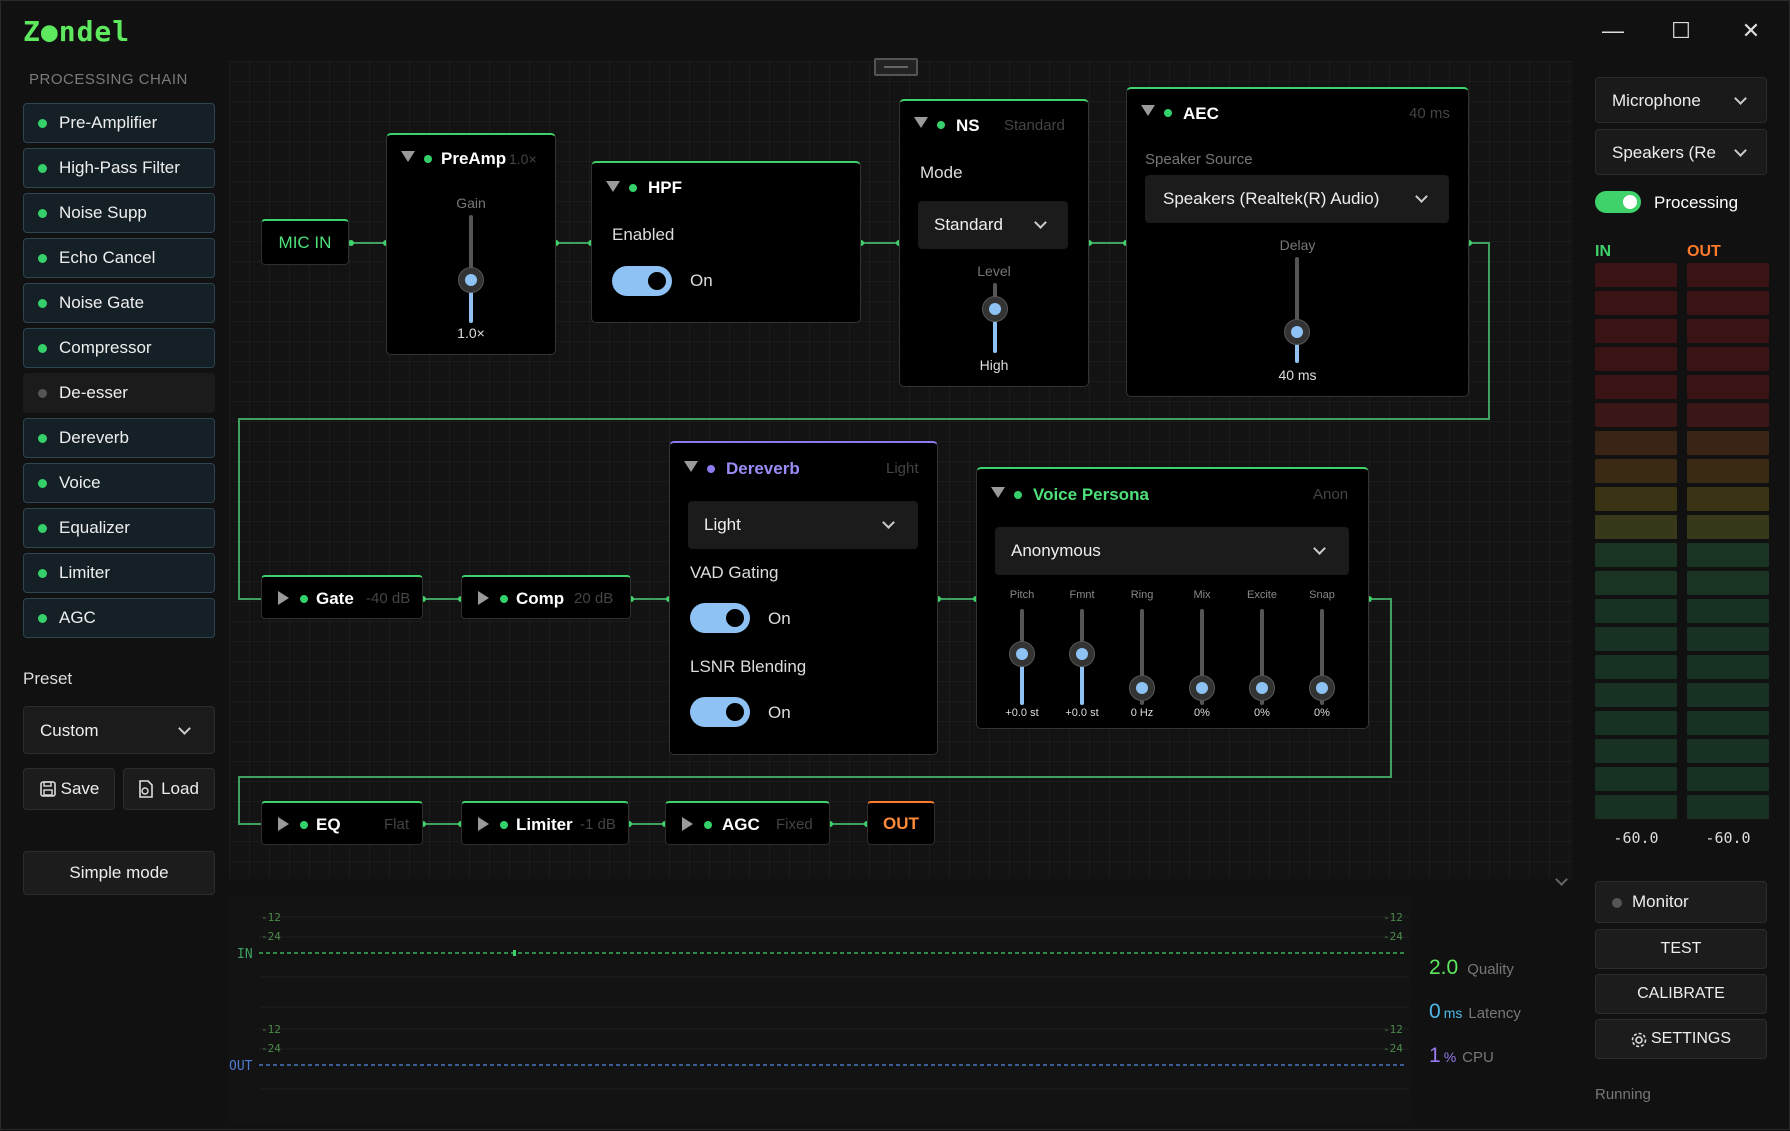  I want to click on monitor-label: Monitor, so click(1660, 901).